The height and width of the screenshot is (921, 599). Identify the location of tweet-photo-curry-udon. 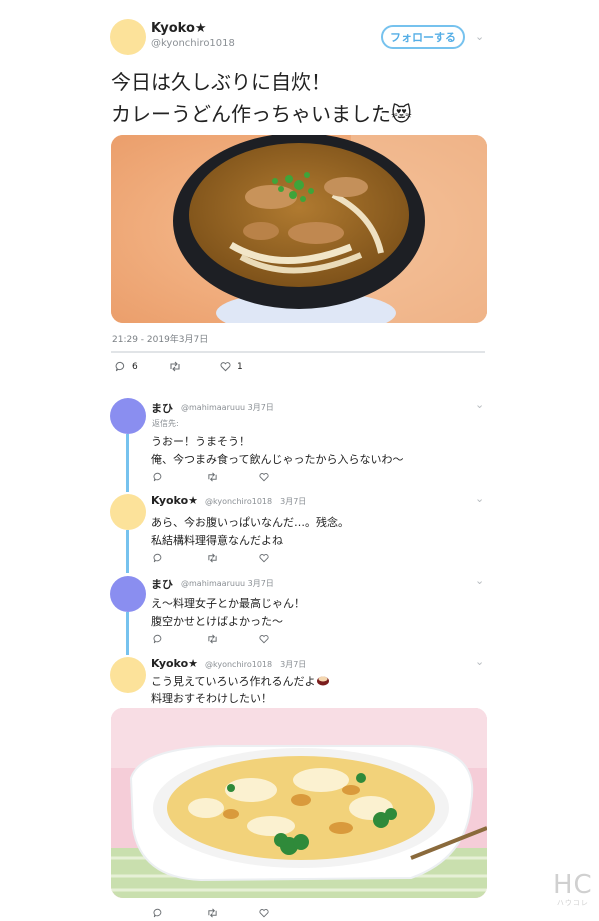
(299, 229).